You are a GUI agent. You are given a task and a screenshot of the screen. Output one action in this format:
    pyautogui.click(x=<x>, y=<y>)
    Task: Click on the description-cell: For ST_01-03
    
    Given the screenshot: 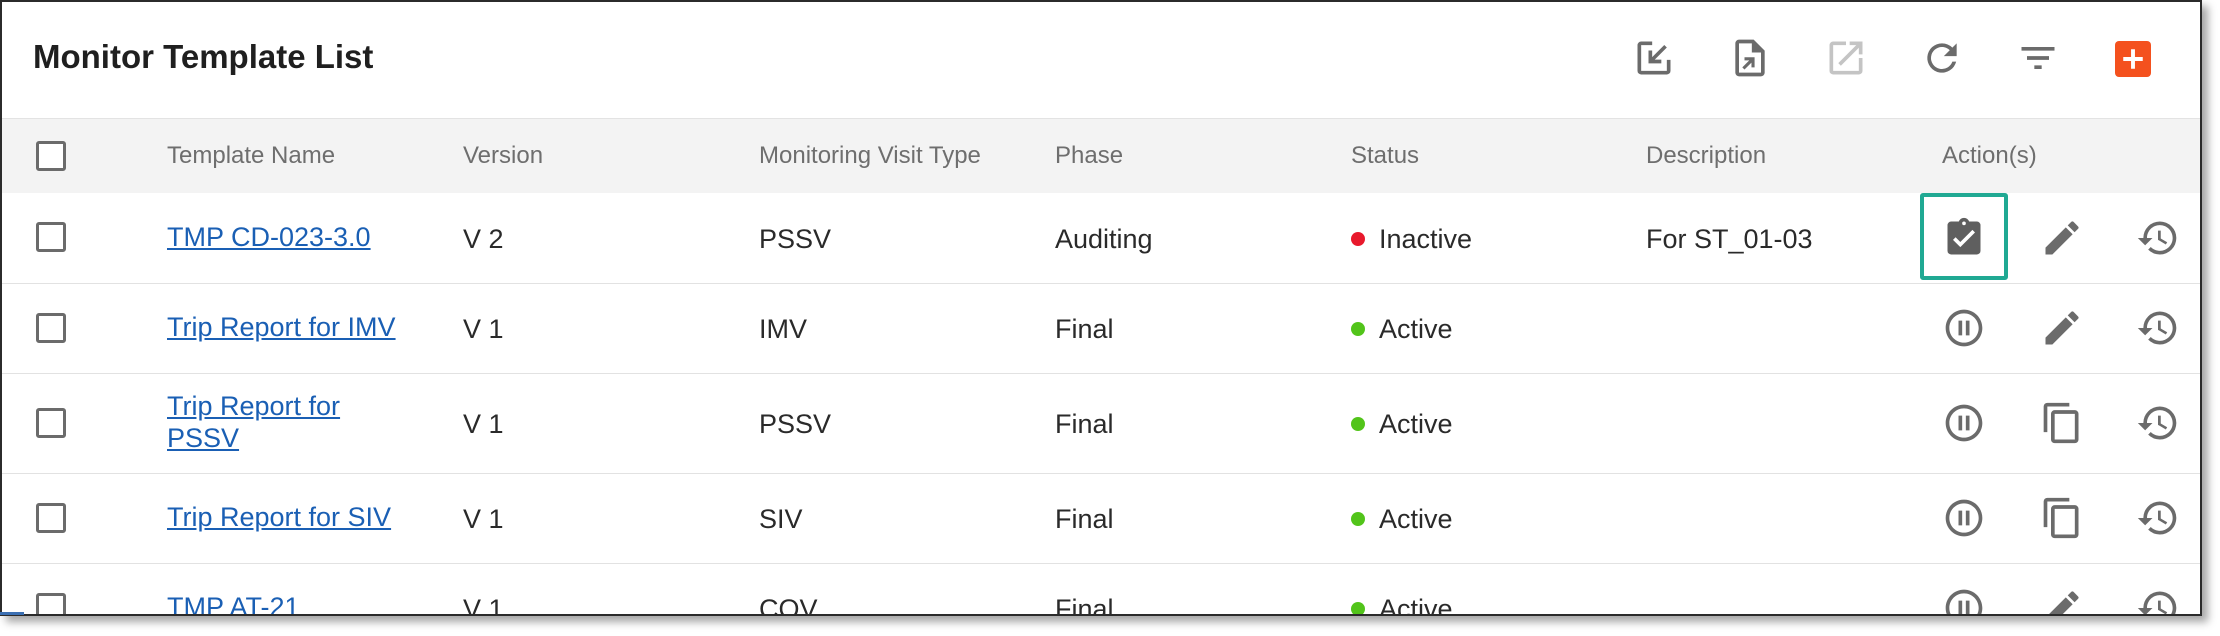 What is the action you would take?
    pyautogui.click(x=1729, y=239)
    